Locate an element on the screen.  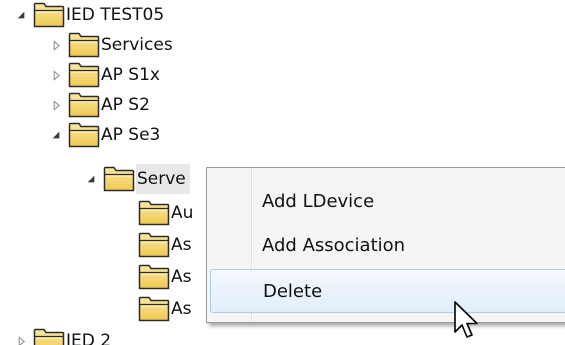
tree-node-label: AP Se3 is located at coordinates (131, 135).